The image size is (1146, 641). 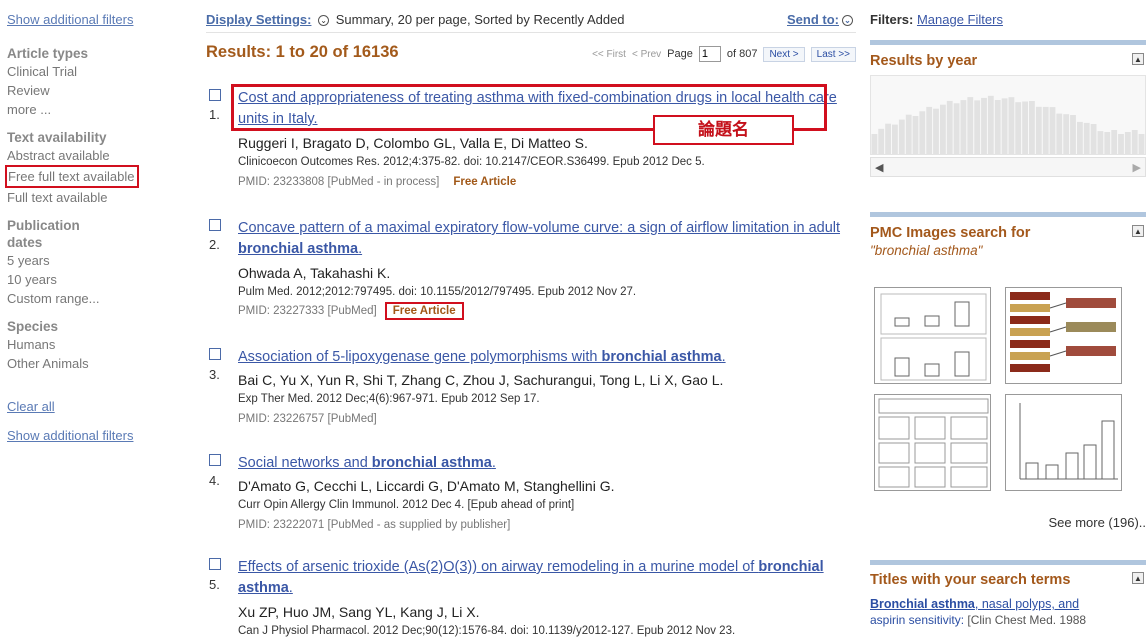 What do you see at coordinates (960, 19) in the screenshot?
I see `manage-filters-link: Manage Filters` at bounding box center [960, 19].